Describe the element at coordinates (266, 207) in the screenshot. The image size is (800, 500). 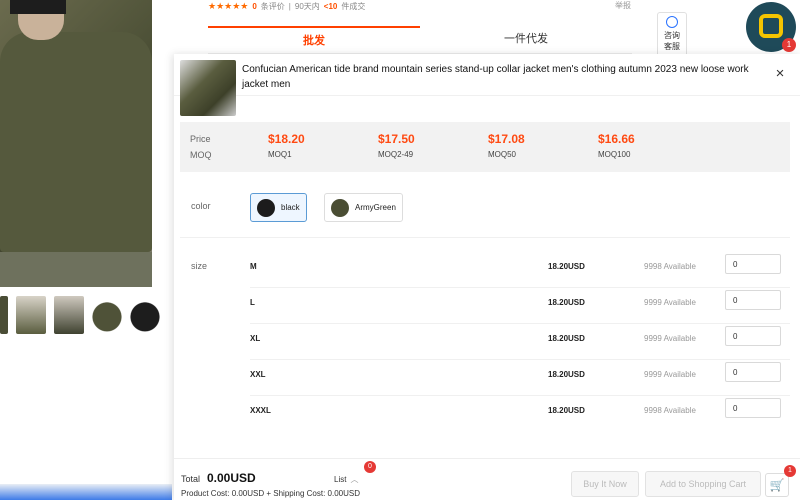
I see `color-swatch-black` at that location.